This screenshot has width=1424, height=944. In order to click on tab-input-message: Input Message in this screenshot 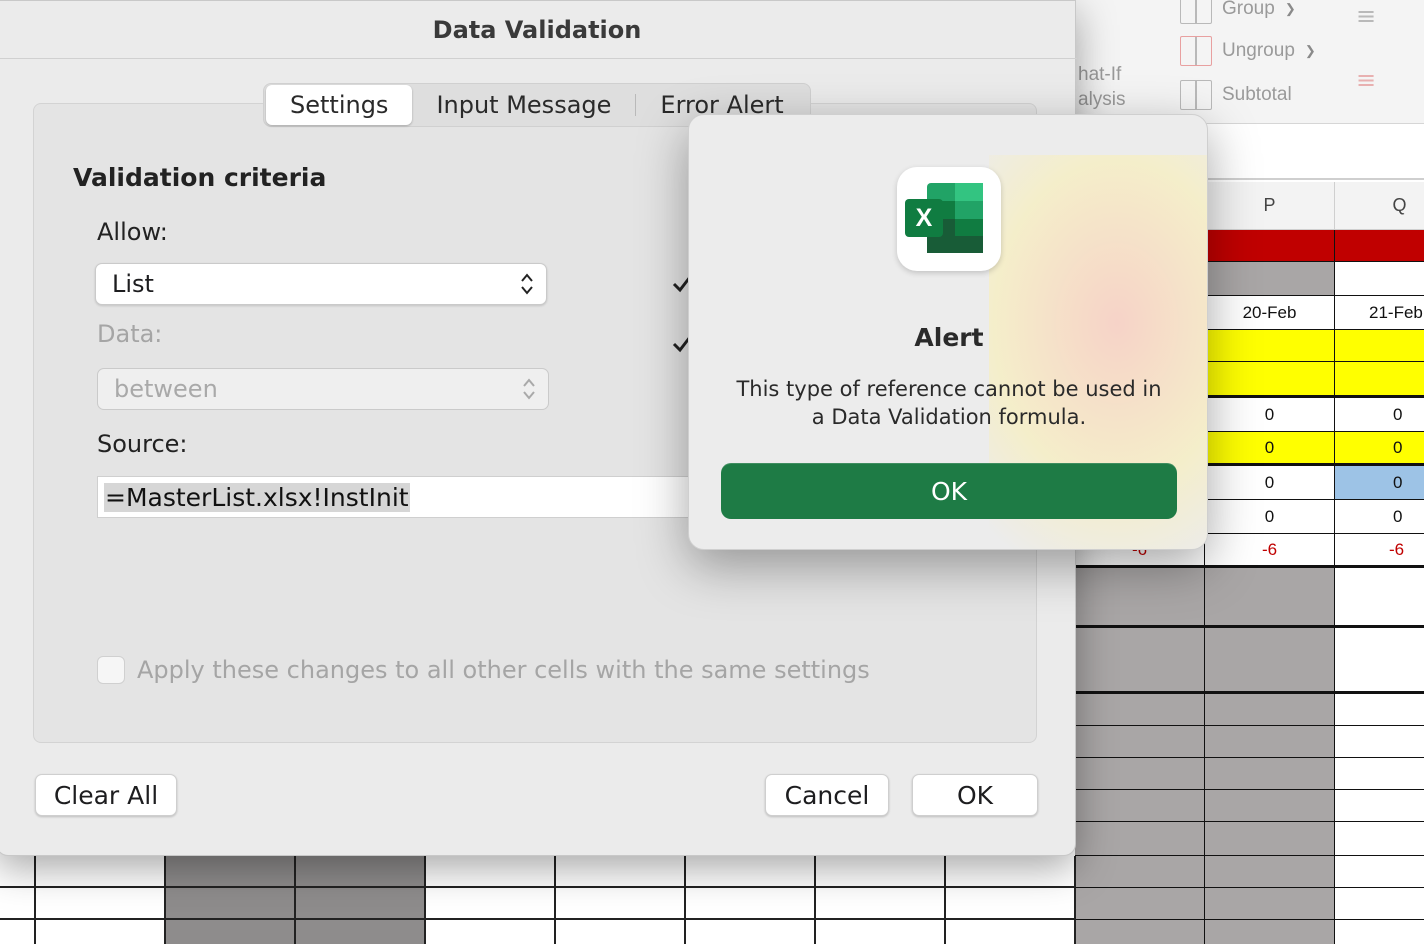, I will do `click(523, 105)`.